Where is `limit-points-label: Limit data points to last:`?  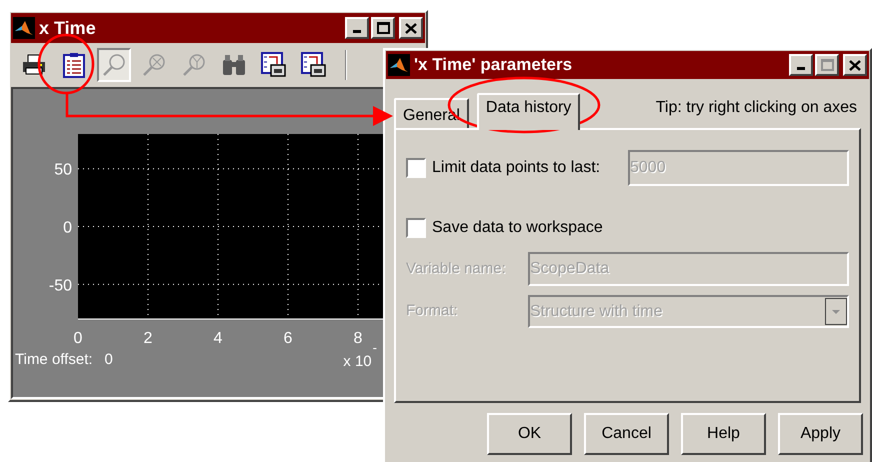
limit-points-label: Limit data points to last: is located at coordinates (517, 168).